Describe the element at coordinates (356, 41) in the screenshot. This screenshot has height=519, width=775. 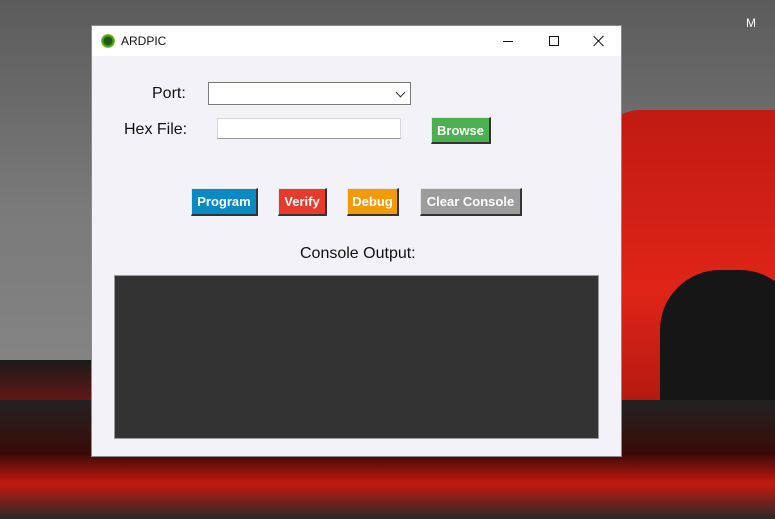
I see `title-bar: ARDPIC` at that location.